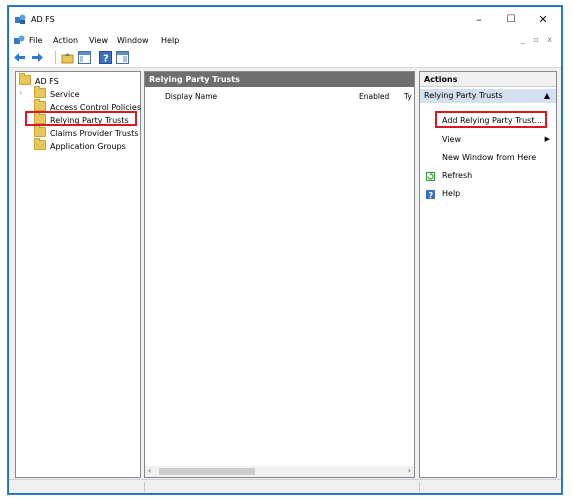  Describe the element at coordinates (37, 57) in the screenshot. I see `forward-icon` at that location.